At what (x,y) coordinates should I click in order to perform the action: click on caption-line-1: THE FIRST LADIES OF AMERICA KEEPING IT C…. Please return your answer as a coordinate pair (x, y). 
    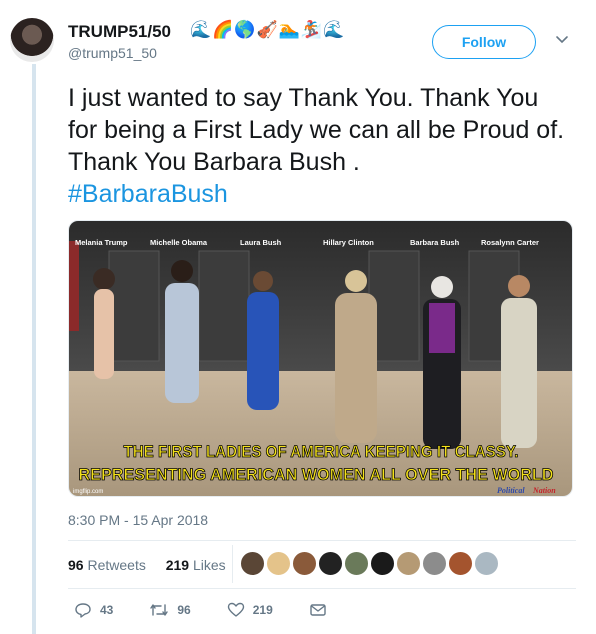
    Looking at the image, I should click on (321, 451).